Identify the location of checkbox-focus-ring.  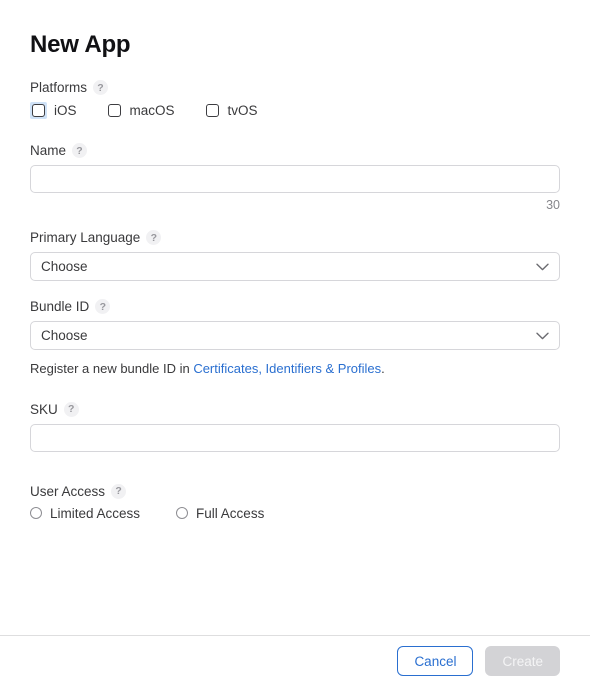
(38, 111).